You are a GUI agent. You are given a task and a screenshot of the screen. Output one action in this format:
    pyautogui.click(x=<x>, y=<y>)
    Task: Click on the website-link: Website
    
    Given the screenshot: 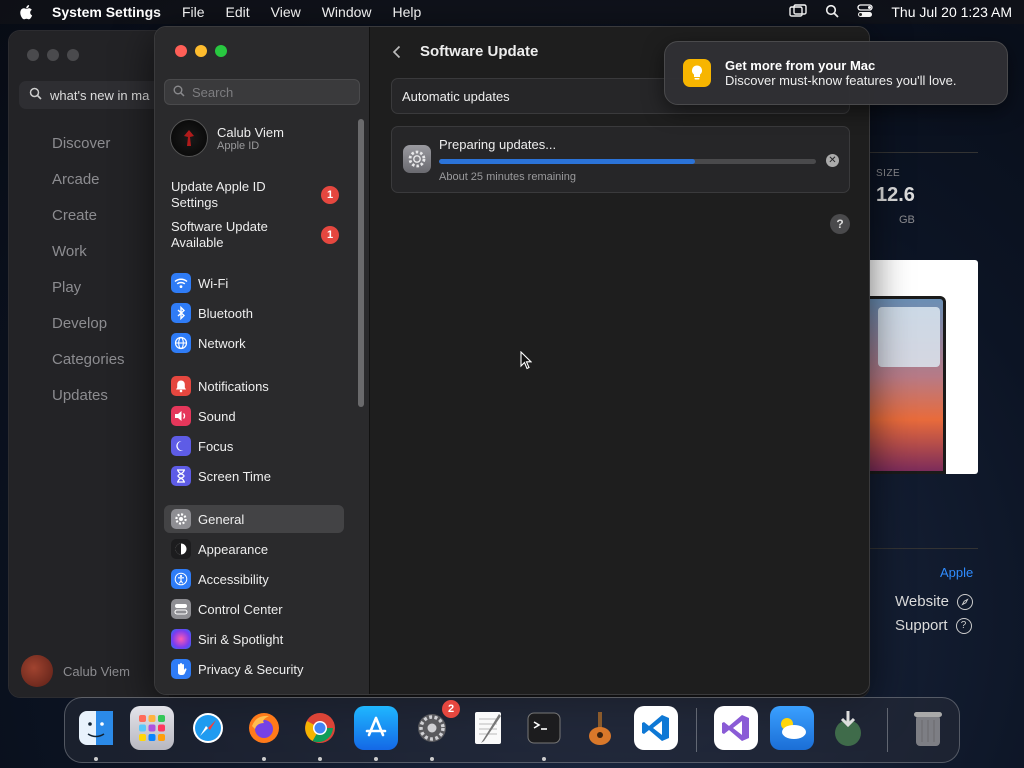 What is the action you would take?
    pyautogui.click(x=934, y=601)
    